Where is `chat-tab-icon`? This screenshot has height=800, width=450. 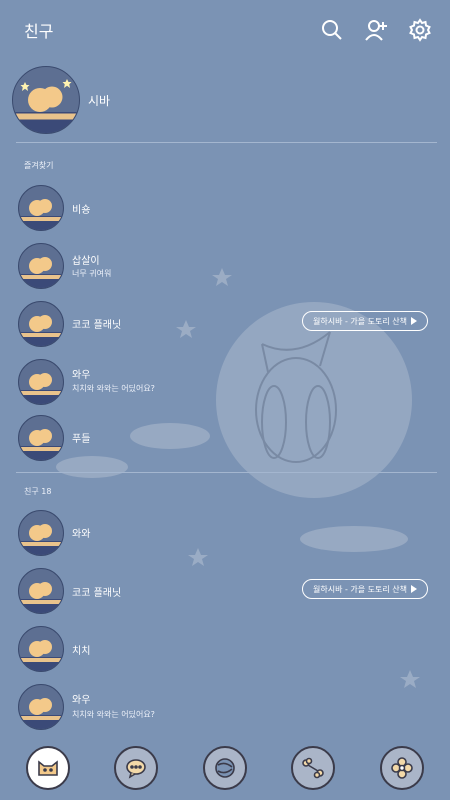
chat-tab-icon is located at coordinates (136, 768).